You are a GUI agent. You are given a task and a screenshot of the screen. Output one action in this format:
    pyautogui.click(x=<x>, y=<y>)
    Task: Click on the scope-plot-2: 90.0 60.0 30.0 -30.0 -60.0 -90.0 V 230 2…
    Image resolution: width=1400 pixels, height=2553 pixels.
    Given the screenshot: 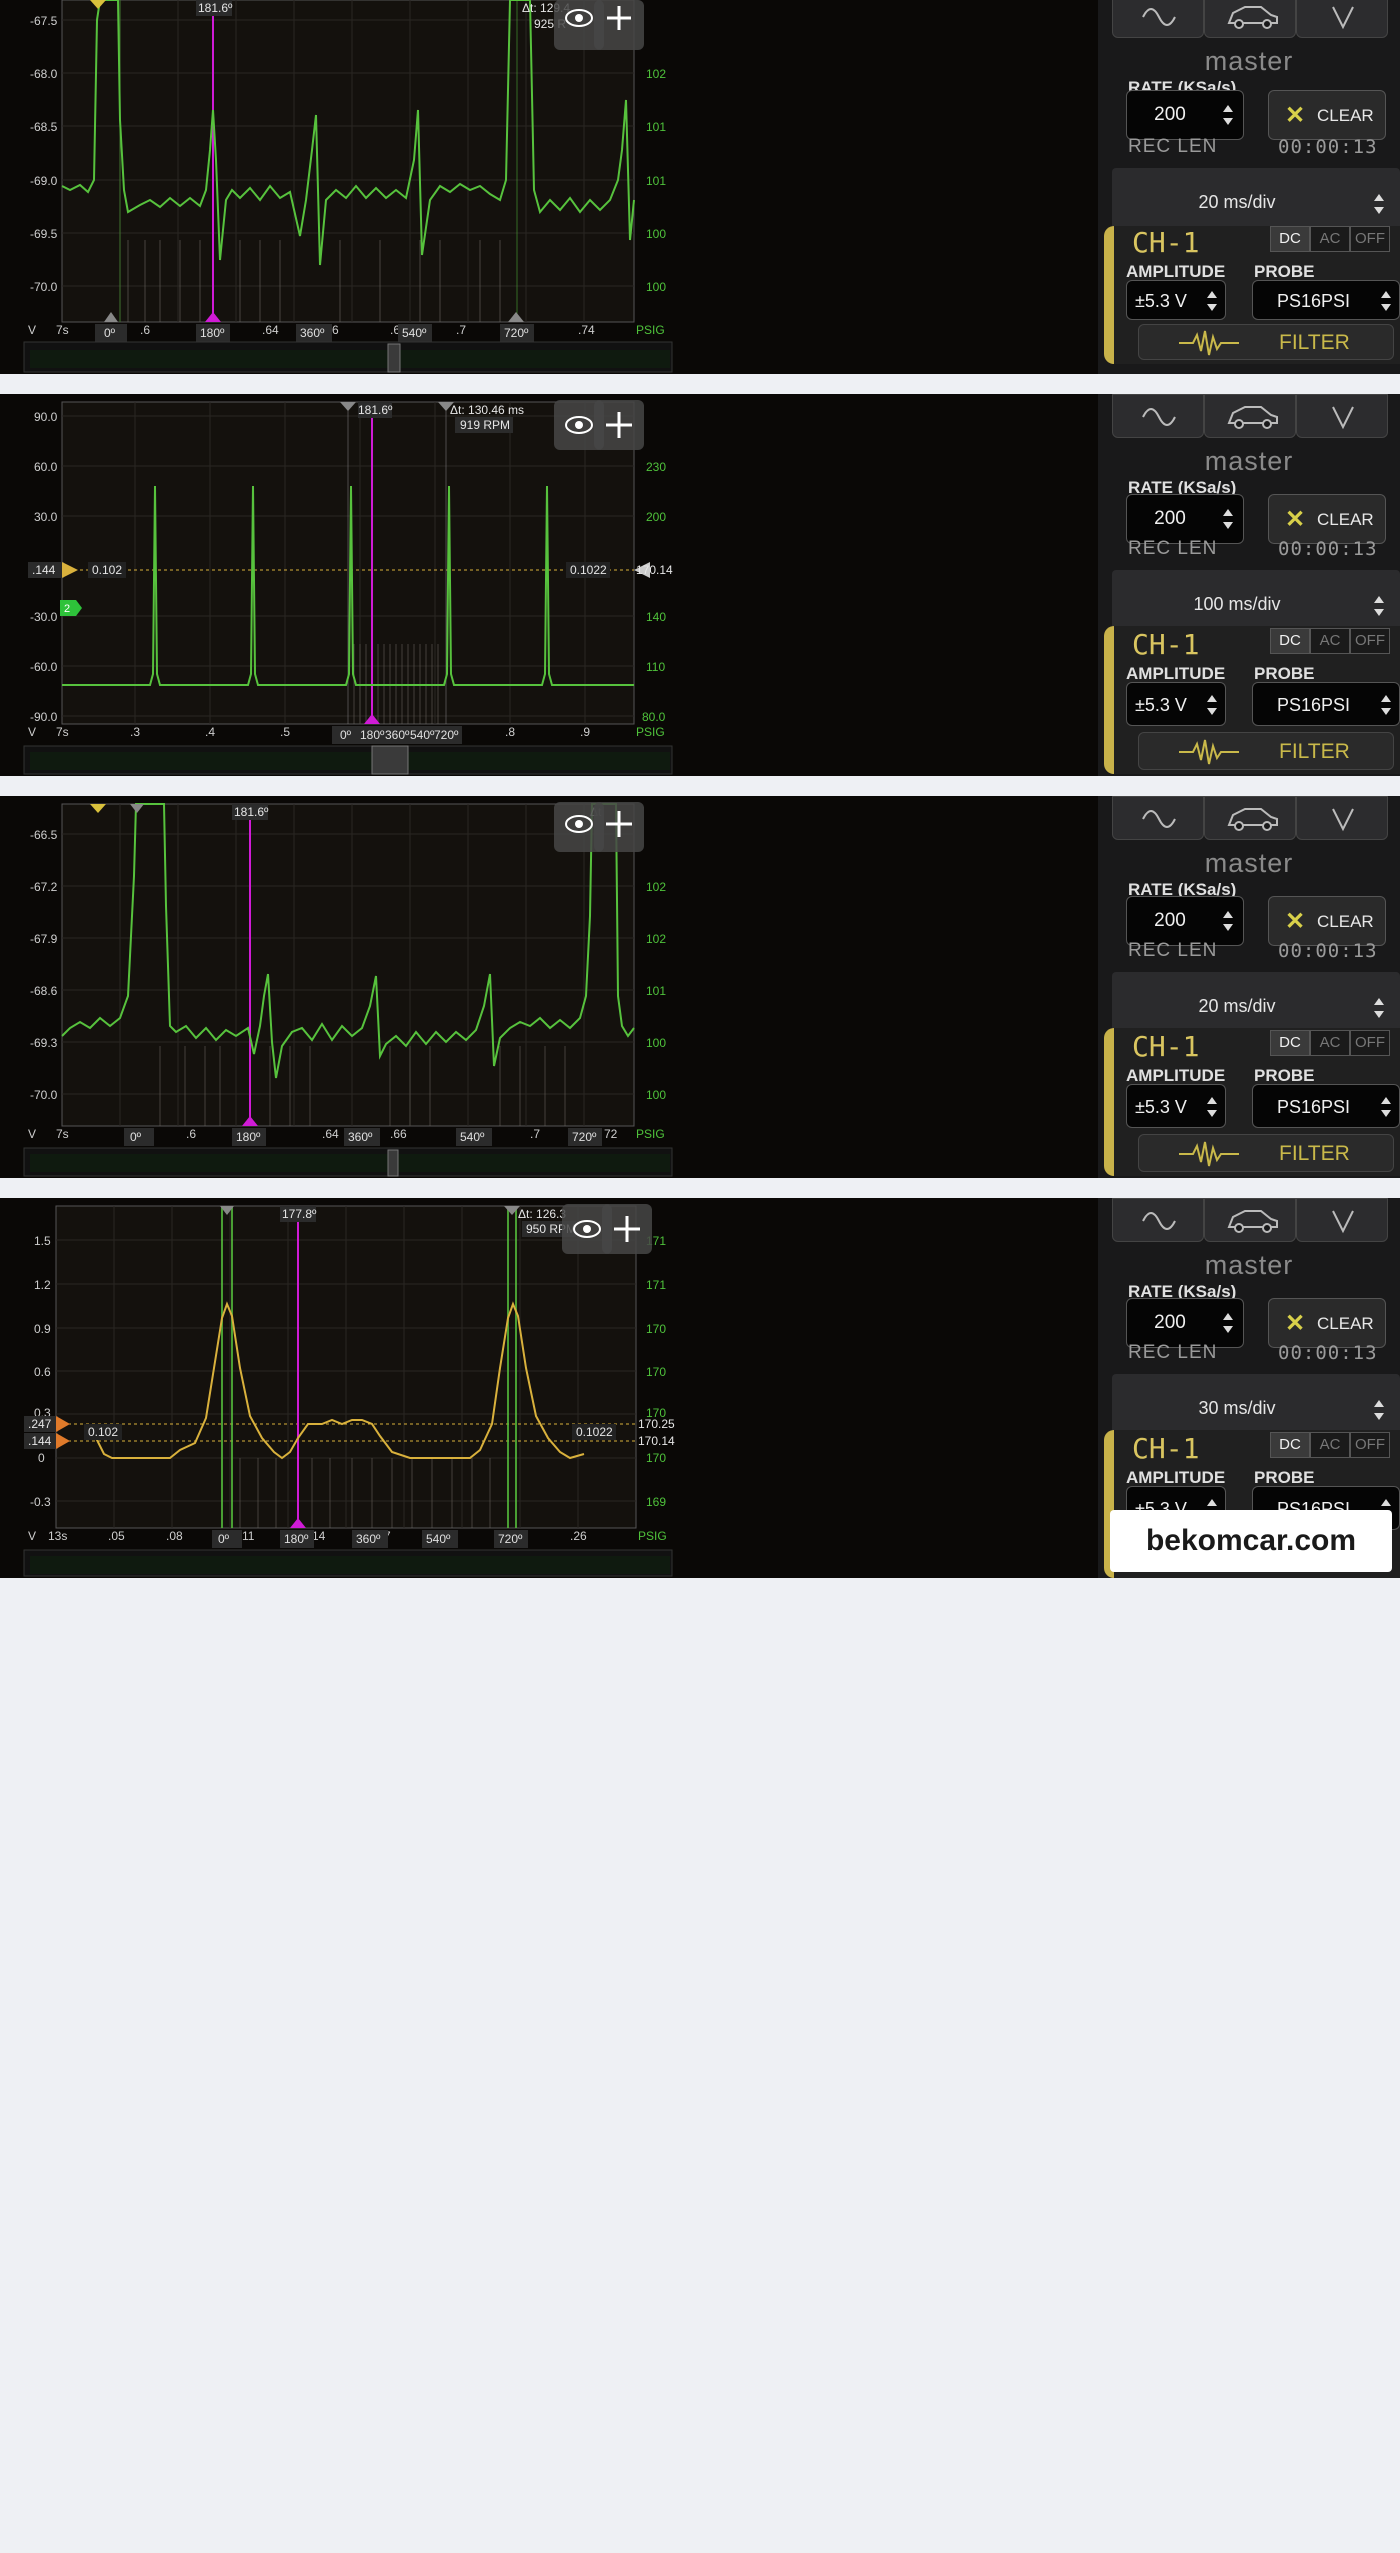 What is the action you would take?
    pyautogui.click(x=549, y=585)
    